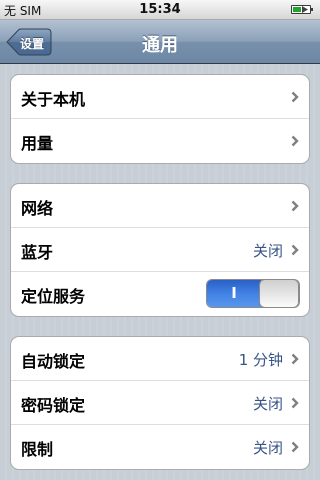  I want to click on row-label: 关于本机, so click(53, 99).